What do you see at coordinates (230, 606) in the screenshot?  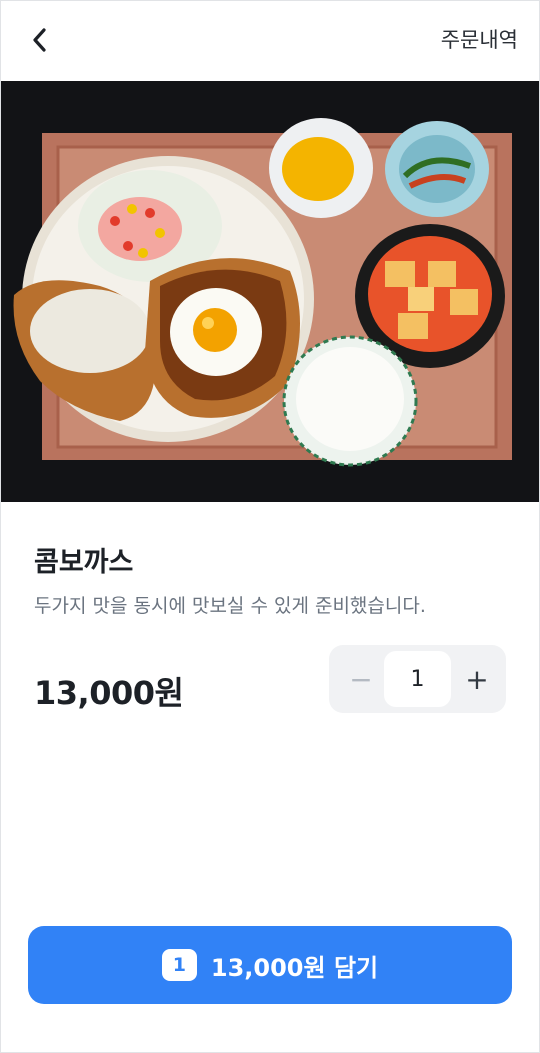 I see `product-description: 두가지 맛을 동시에 맛보실 수 있게 준비했습니다.` at bounding box center [230, 606].